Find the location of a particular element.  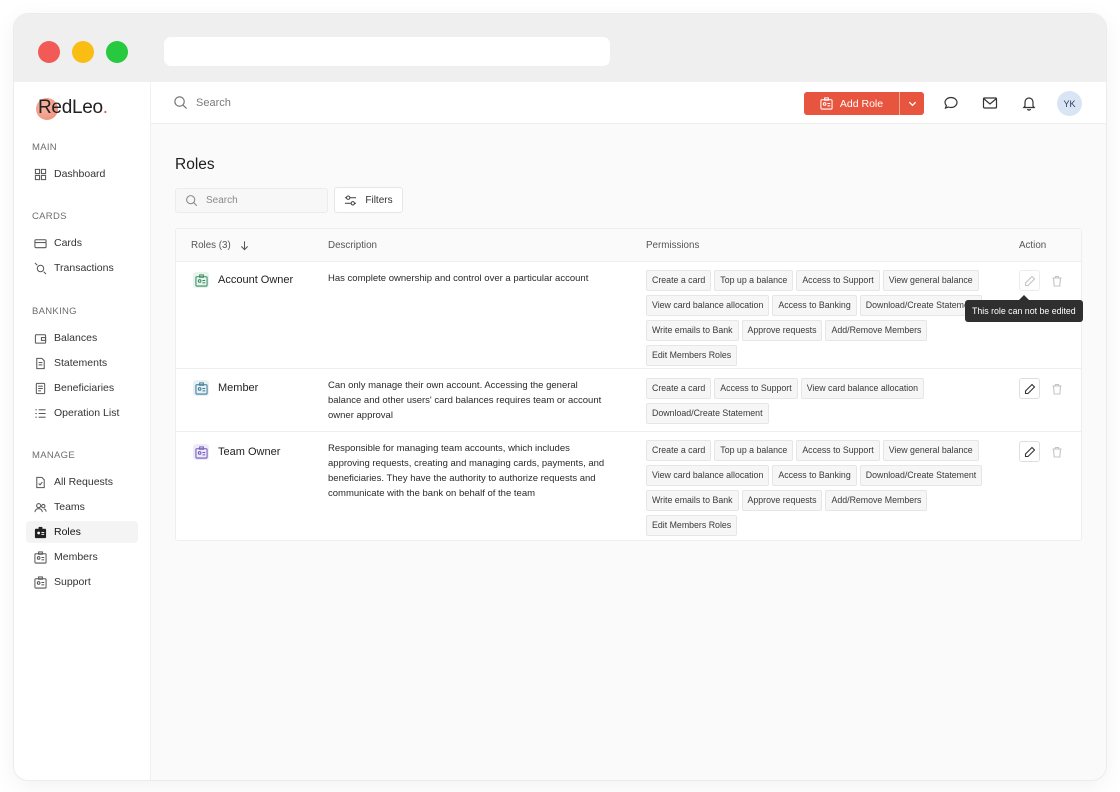

roles-column-header: Roles (3) is located at coordinates (220, 245).